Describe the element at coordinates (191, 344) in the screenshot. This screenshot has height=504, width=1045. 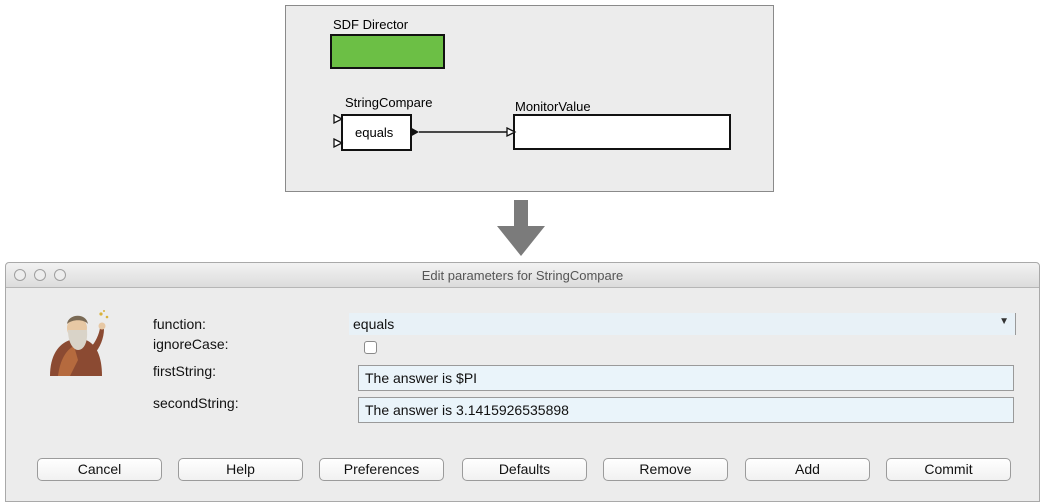
I see `ignorecase-label: ignoreCase:` at that location.